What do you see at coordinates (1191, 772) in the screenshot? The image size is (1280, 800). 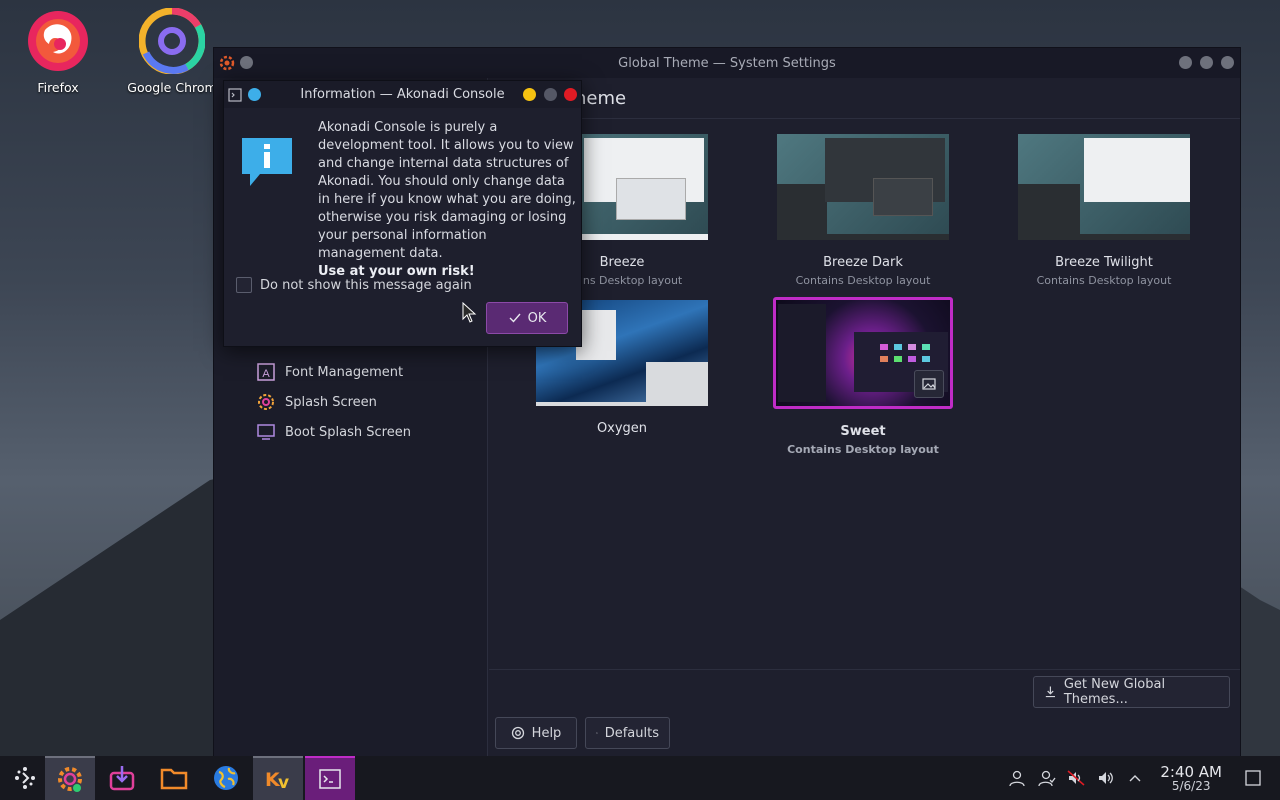 I see `clock-time: 2:40 AM` at bounding box center [1191, 772].